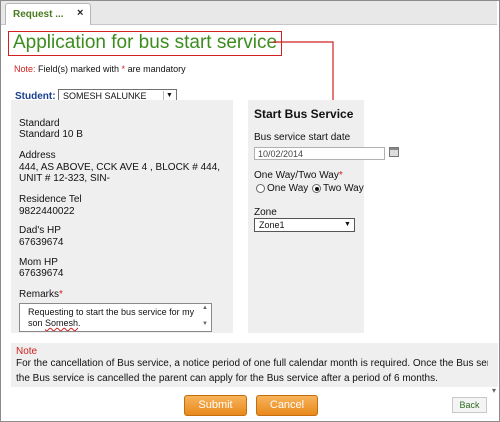  What do you see at coordinates (120, 167) in the screenshot?
I see `address-line-1: 444, AS ABOVE, CCK AVE 4 , BLOCK # 444,` at bounding box center [120, 167].